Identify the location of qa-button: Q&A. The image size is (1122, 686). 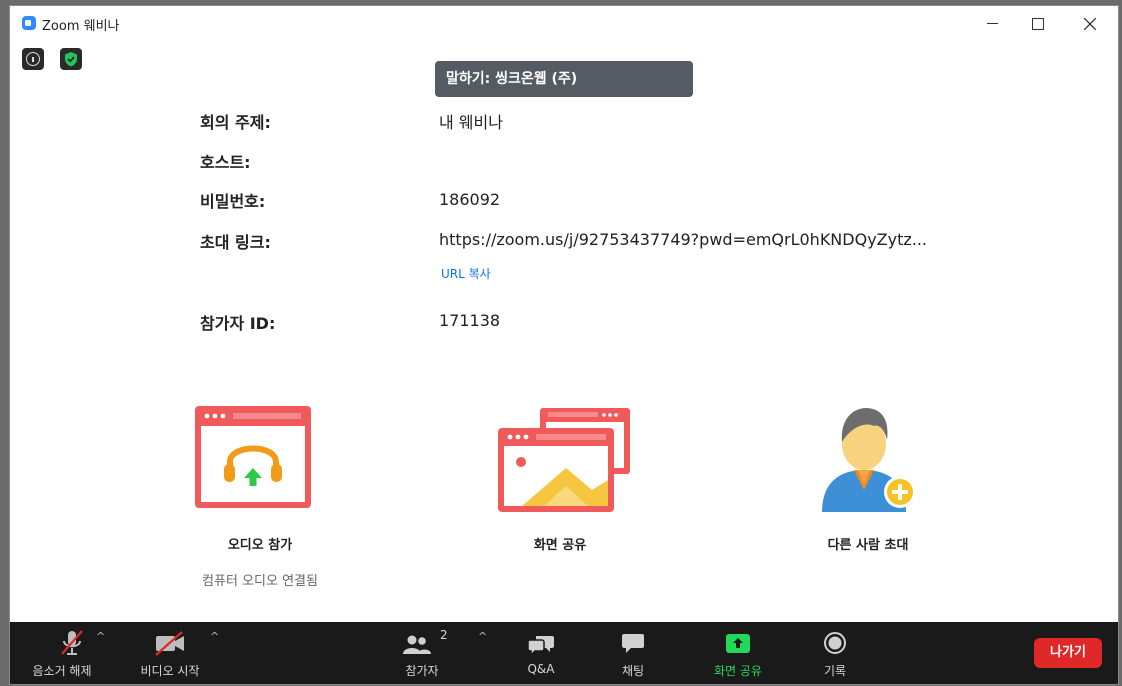
(541, 653).